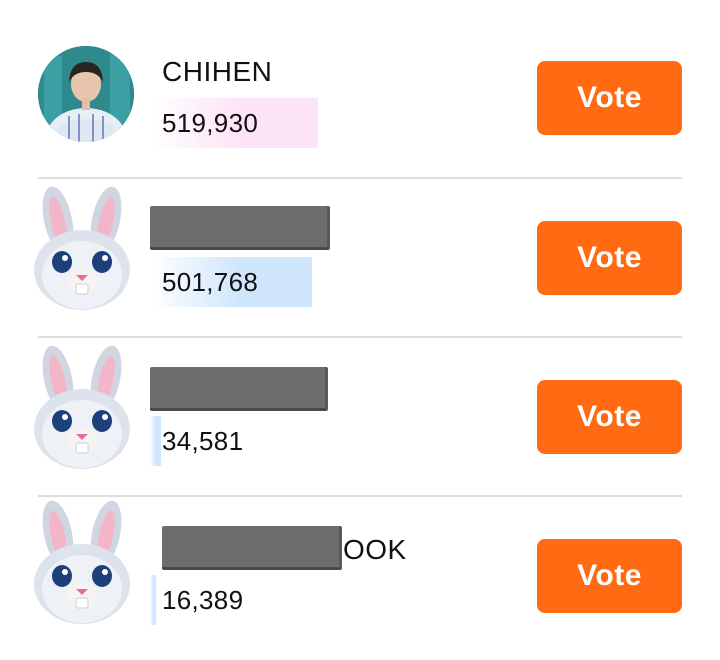  Describe the element at coordinates (375, 549) in the screenshot. I see `candidate-name-visible-suffix: OOK` at that location.